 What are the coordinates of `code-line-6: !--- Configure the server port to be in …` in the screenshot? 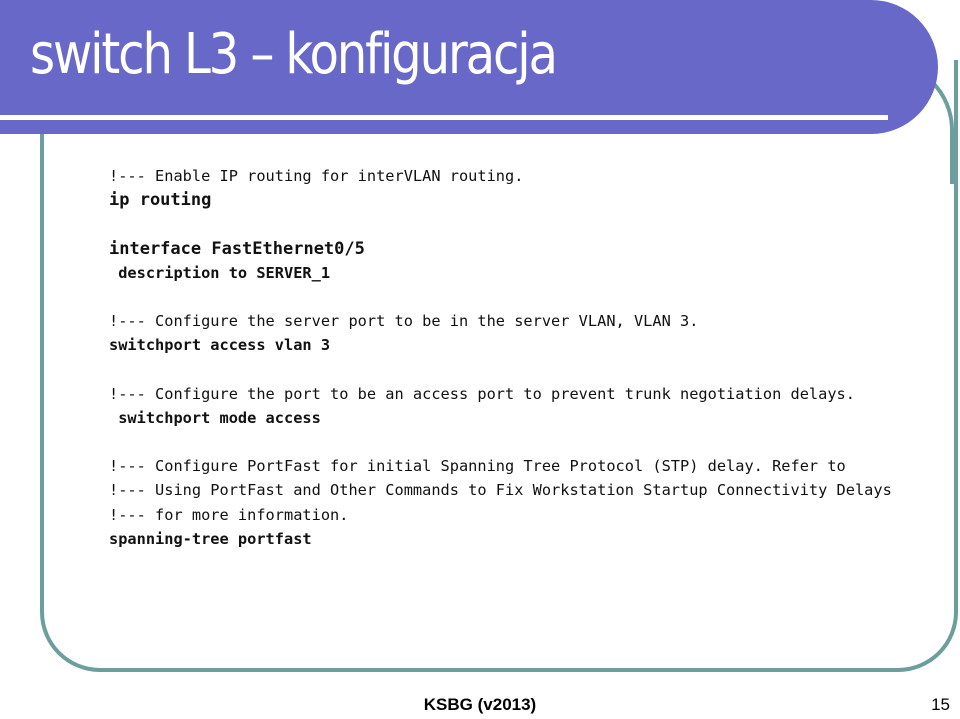 It's located at (404, 321).